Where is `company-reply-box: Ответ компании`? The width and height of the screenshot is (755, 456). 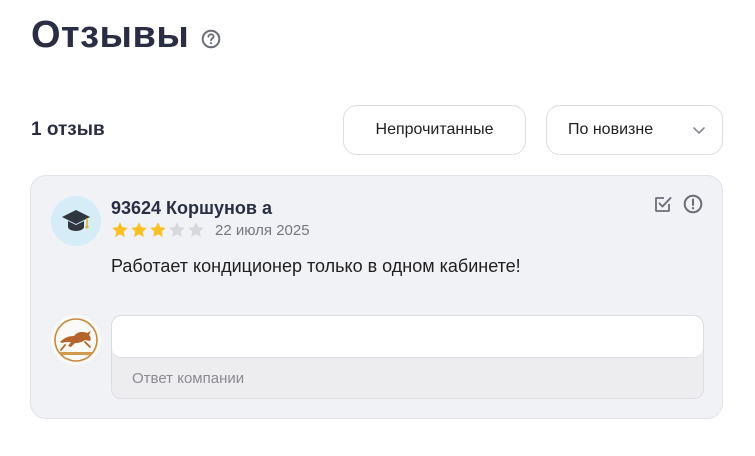
company-reply-box: Ответ компании is located at coordinates (407, 357).